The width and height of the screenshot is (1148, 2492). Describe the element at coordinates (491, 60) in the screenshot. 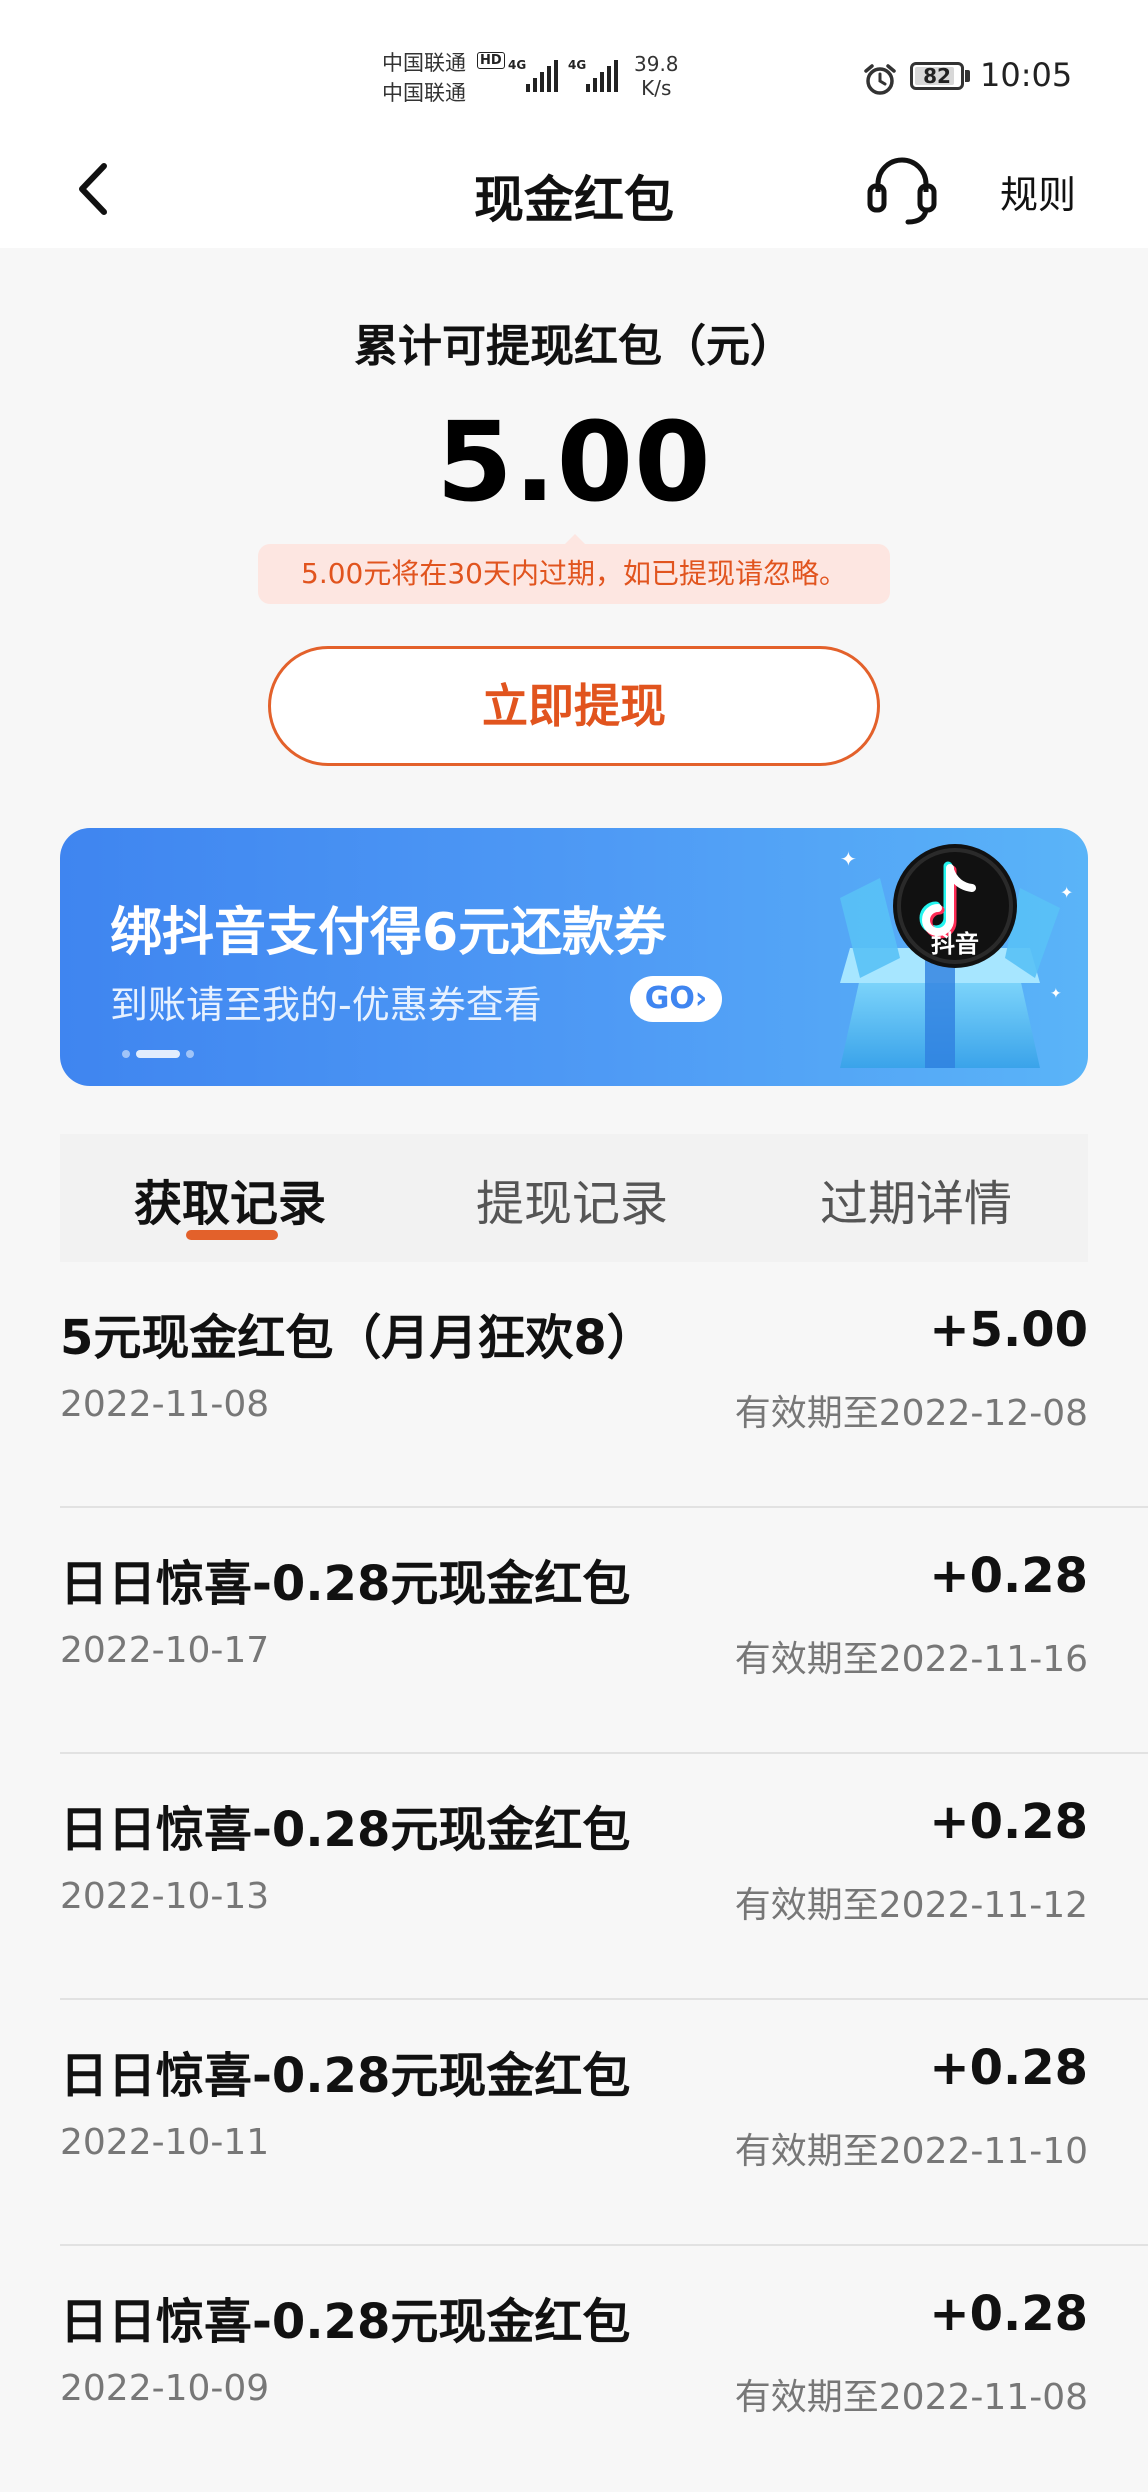

I see `hd-badge: HD` at that location.